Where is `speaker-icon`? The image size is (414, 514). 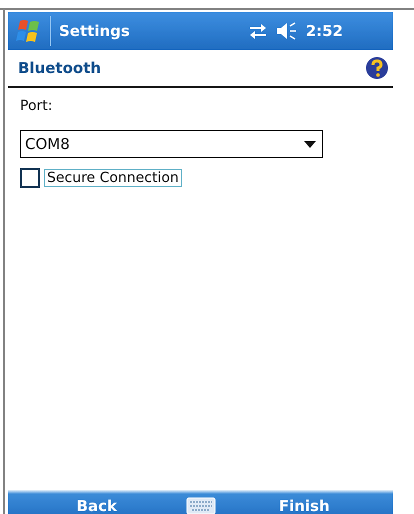
speaker-icon is located at coordinates (287, 31).